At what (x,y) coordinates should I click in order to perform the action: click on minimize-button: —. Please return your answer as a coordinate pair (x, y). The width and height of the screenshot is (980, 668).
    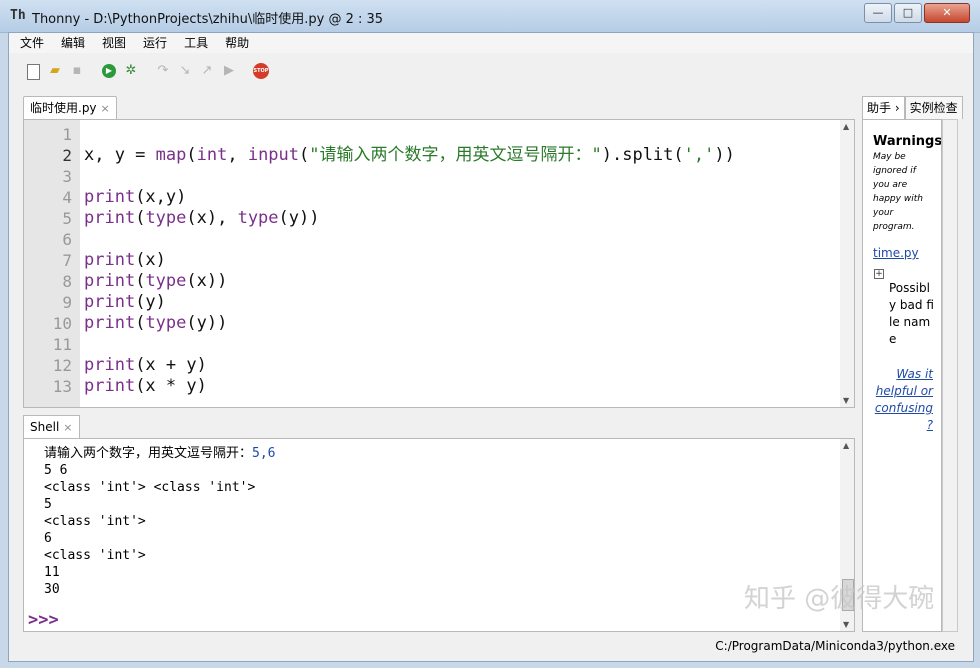
    Looking at the image, I should click on (878, 13).